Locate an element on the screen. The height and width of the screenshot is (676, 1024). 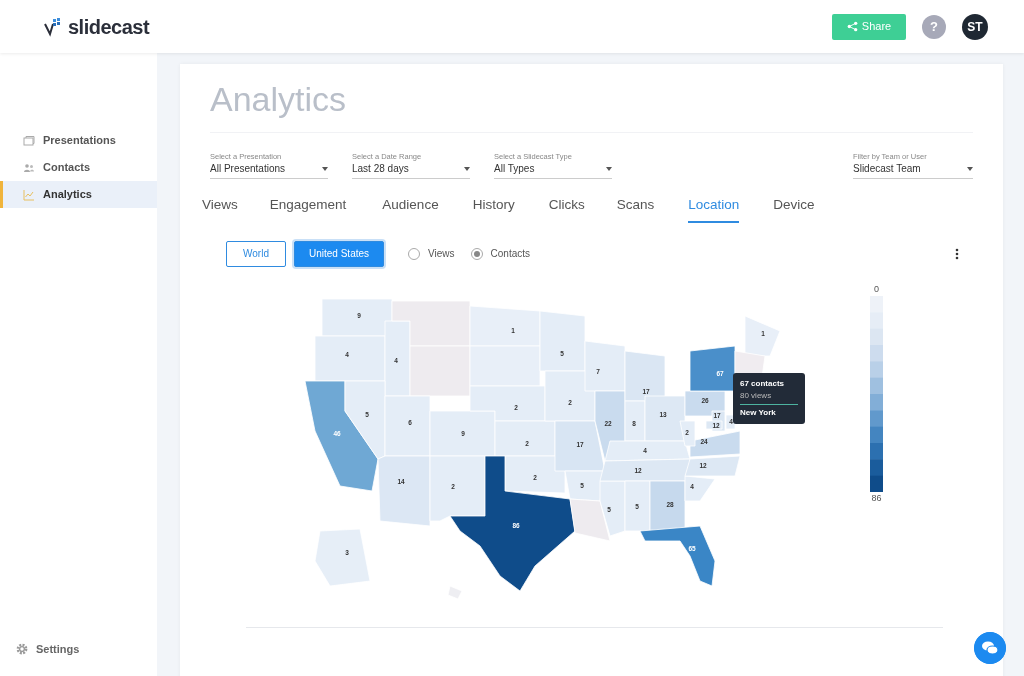
settings-link: Settings is located at coordinates (58, 649).